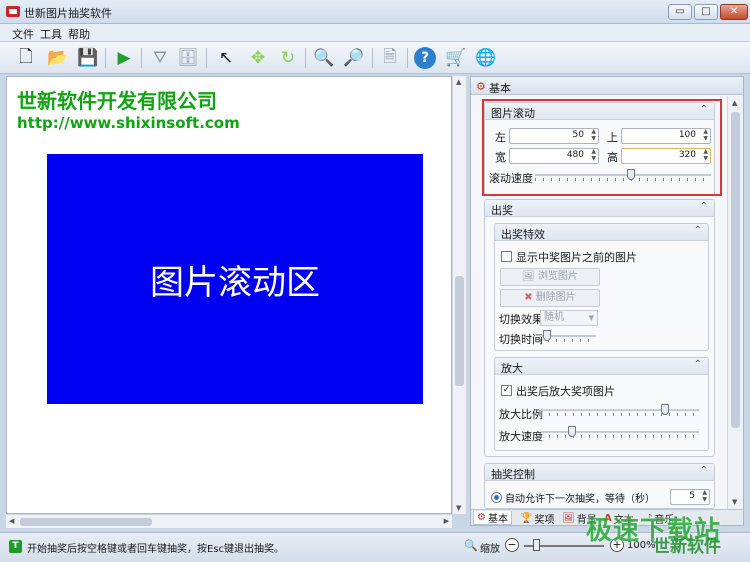  I want to click on wait-seconds-field: 5 ▲ ▼, so click(690, 497).